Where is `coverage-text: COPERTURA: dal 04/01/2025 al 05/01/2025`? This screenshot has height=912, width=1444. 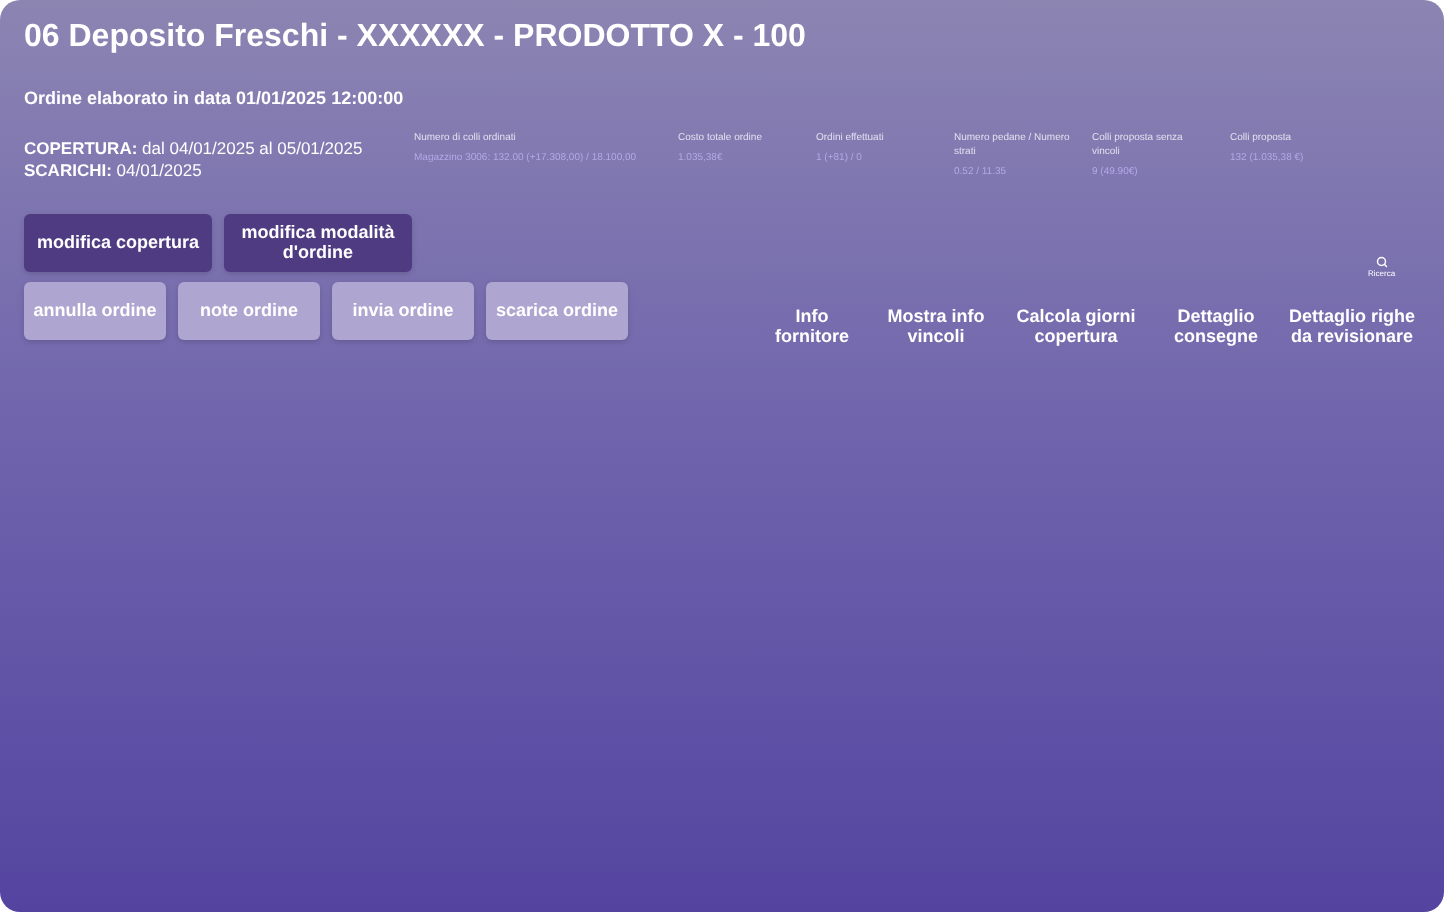 coverage-text: COPERTURA: dal 04/01/2025 al 05/01/2025 is located at coordinates (194, 148).